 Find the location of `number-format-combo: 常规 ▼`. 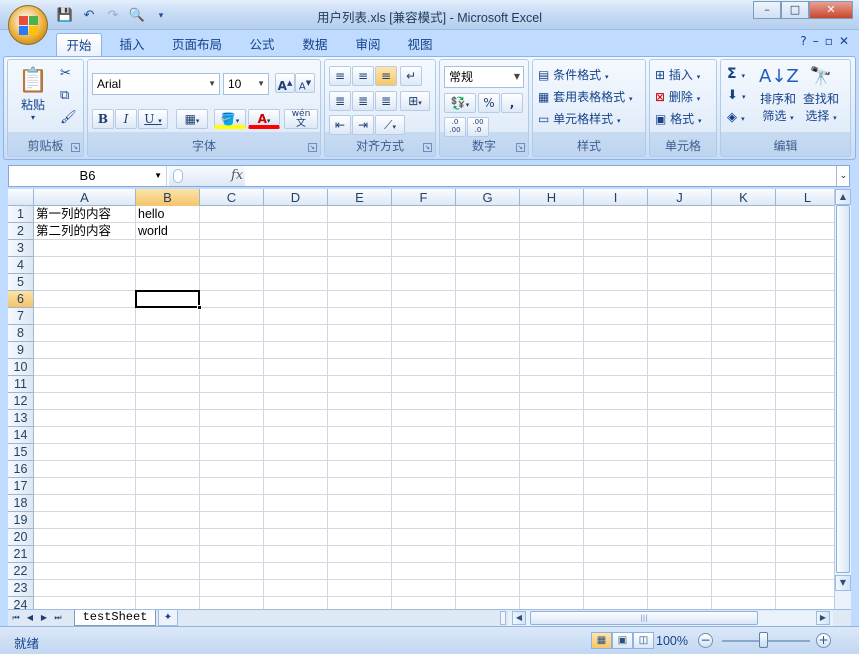

number-format-combo: 常规 ▼ is located at coordinates (484, 77).